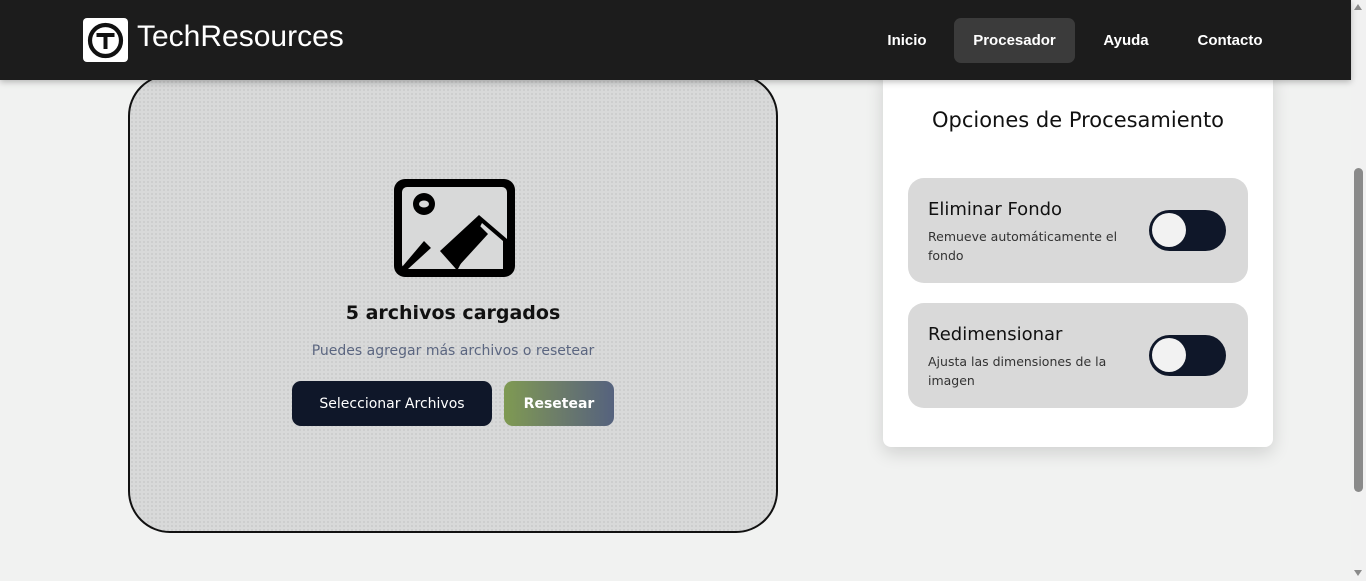  Describe the element at coordinates (392, 403) in the screenshot. I see `select-files-button: Seleccionar Archivos` at that location.